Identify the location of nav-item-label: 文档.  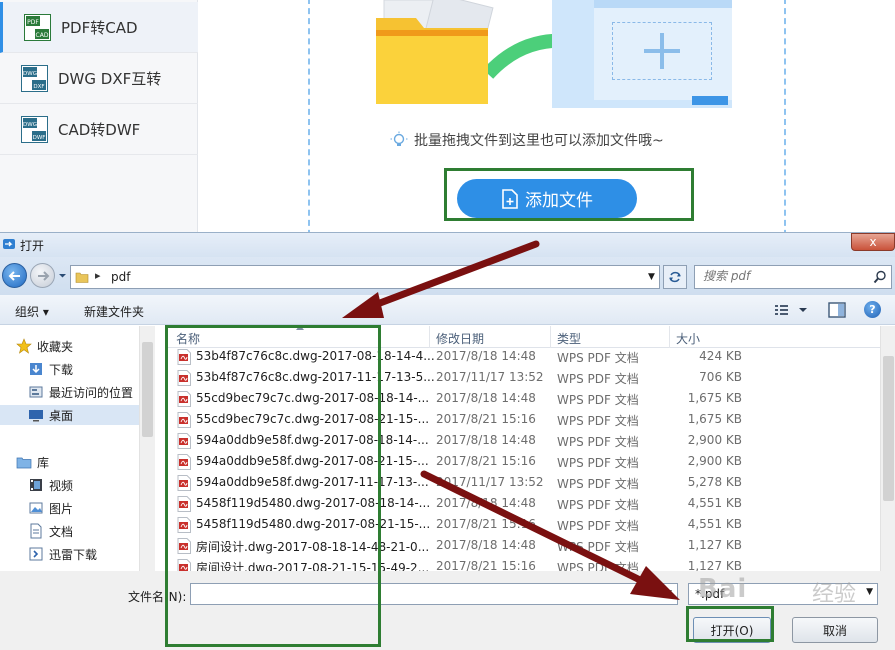
(61, 531).